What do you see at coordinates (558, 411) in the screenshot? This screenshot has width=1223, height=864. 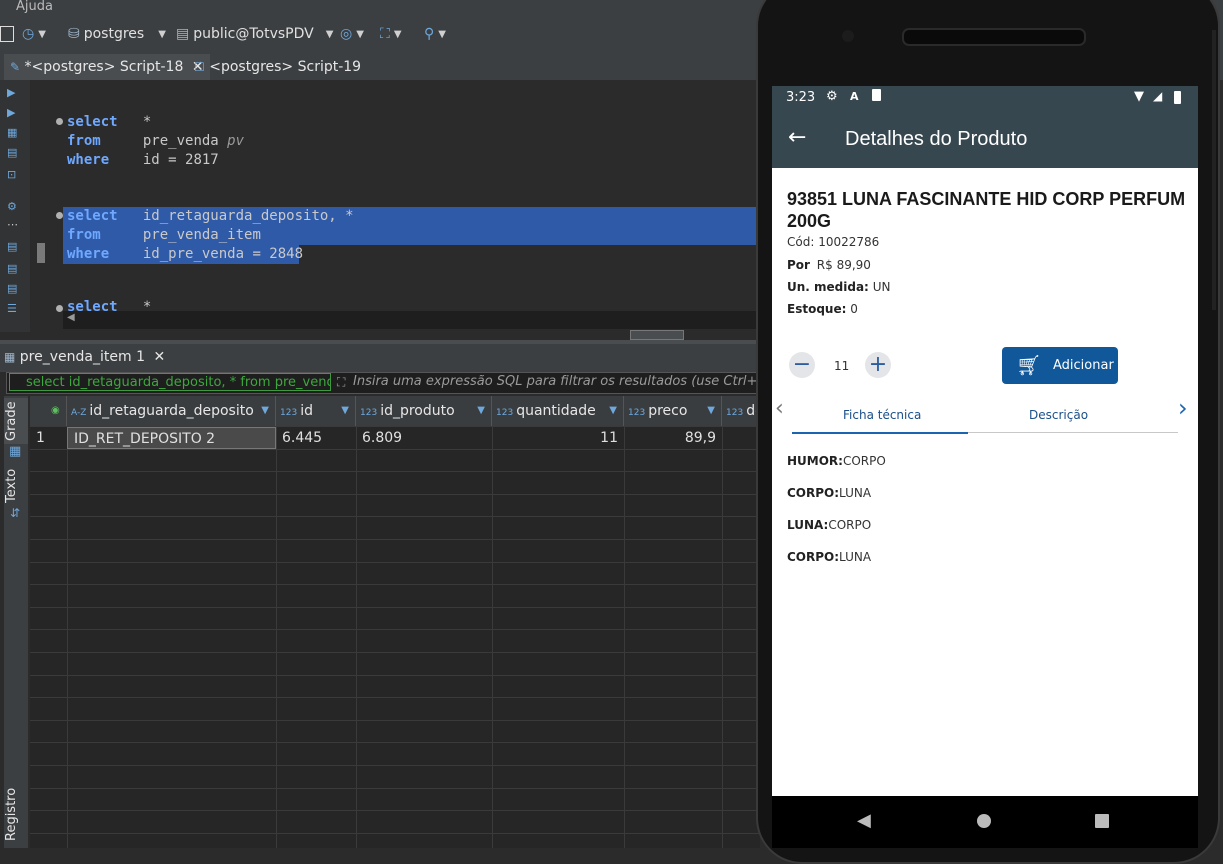 I see `column-header-quantidade: 123 quantidade ▼` at bounding box center [558, 411].